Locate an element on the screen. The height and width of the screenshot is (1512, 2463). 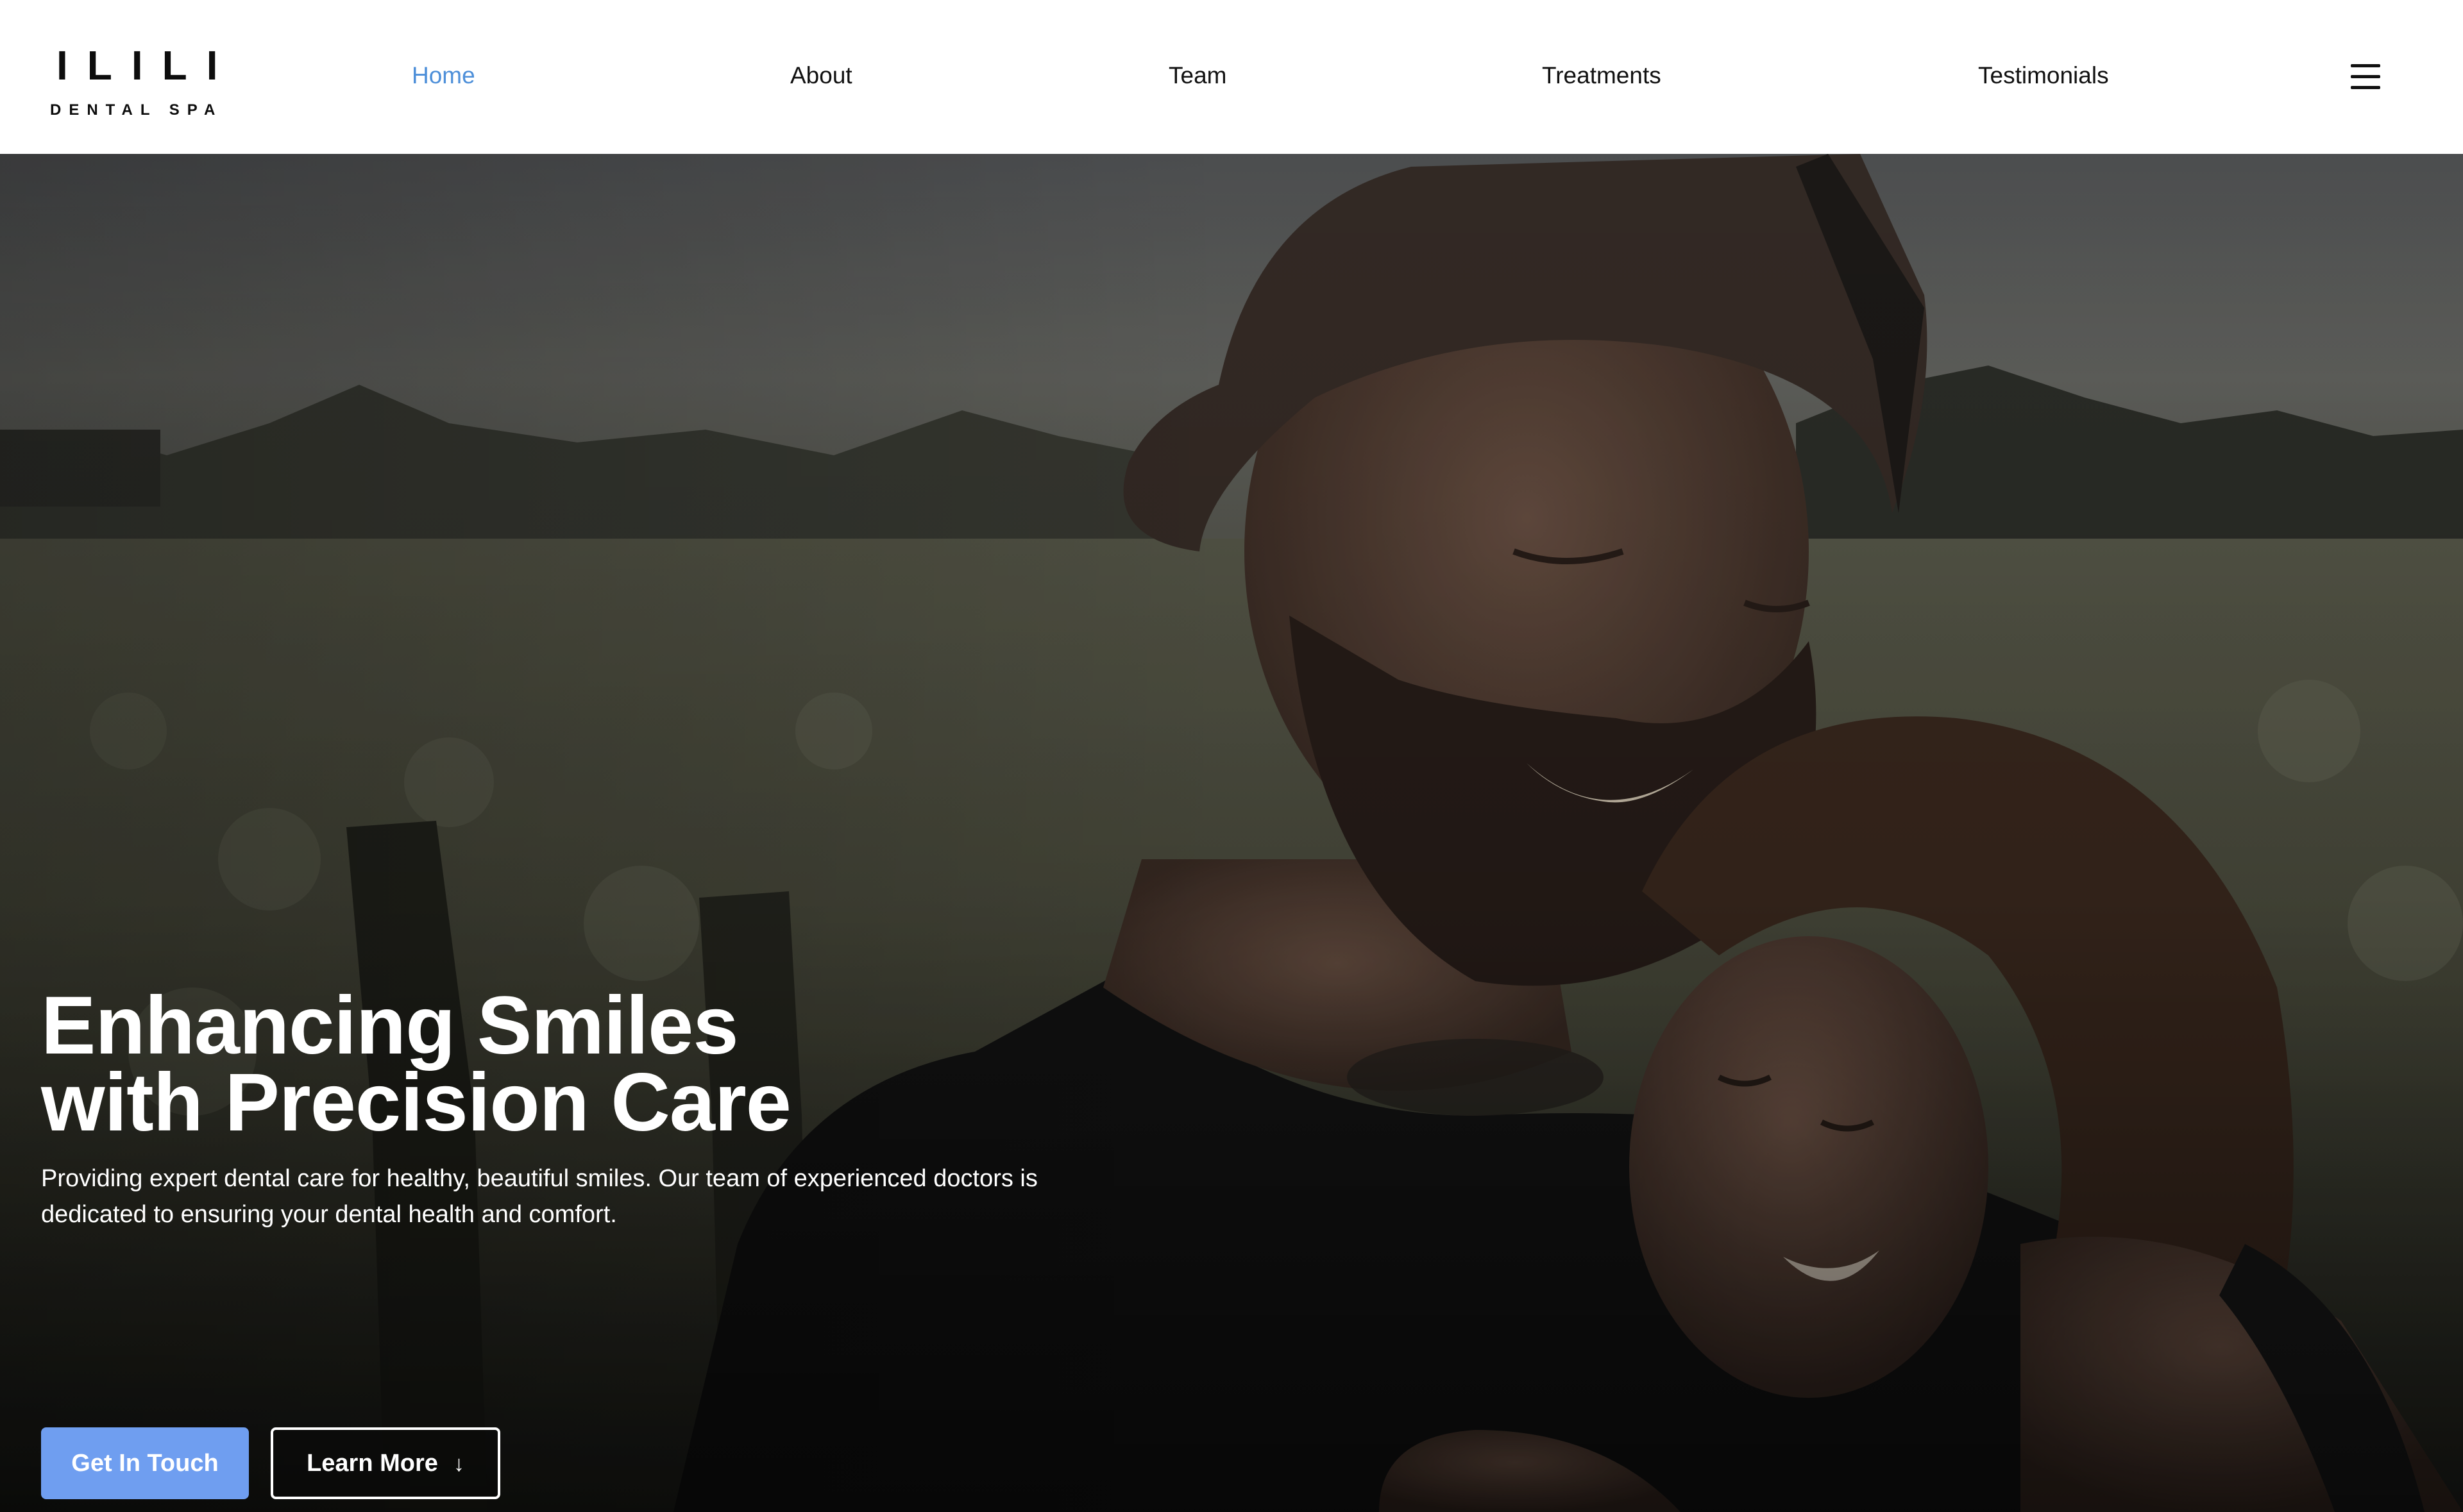
arrow-down-icon: ↓ is located at coordinates (458, 1464).